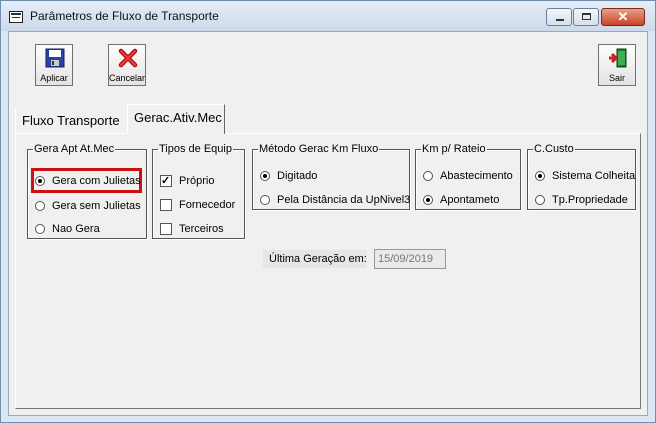  Describe the element at coordinates (344, 200) in the screenshot. I see `radio-label: Pela Distância da UpNivel3` at that location.